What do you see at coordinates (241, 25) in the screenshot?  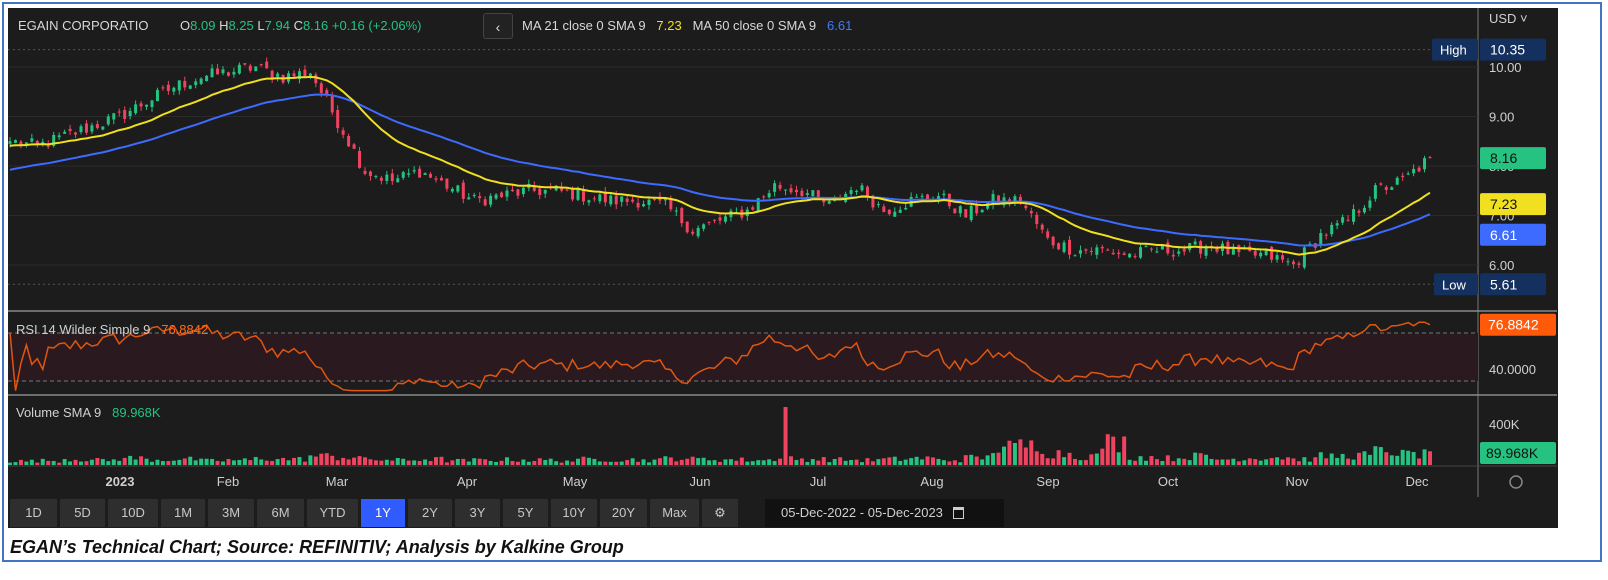 I see `high-value: 8.25` at bounding box center [241, 25].